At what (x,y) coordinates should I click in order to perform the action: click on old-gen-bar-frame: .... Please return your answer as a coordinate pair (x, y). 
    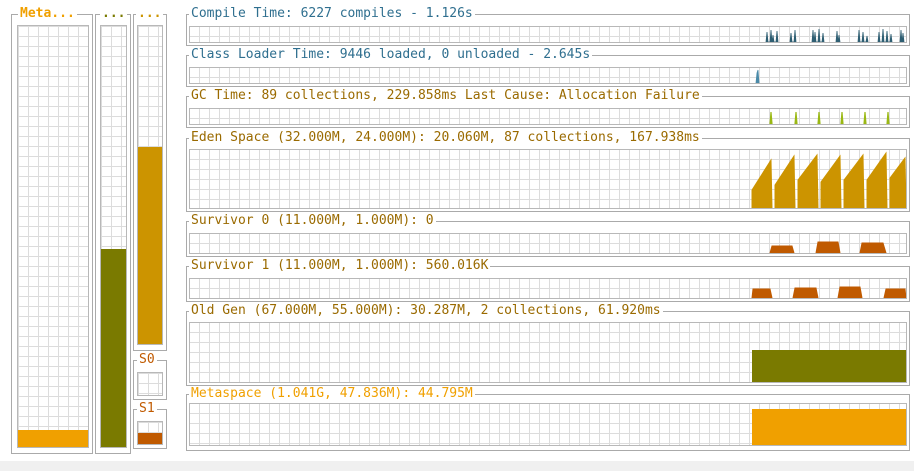
    Looking at the image, I should click on (113, 230).